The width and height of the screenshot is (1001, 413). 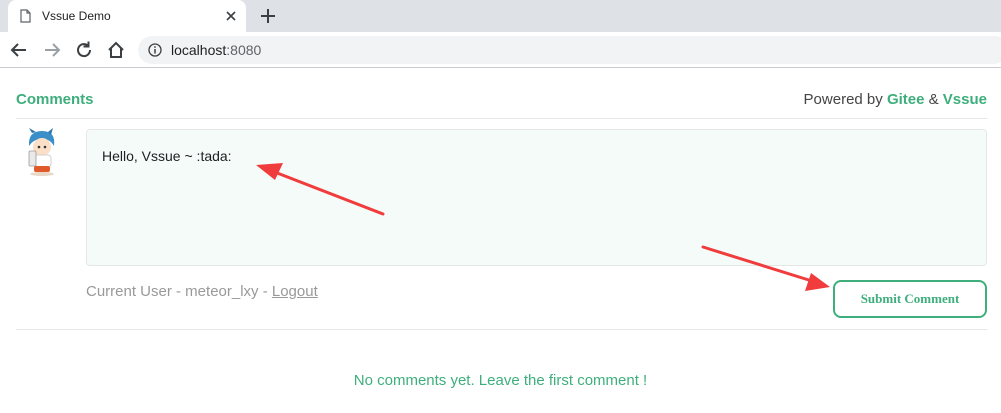 I want to click on address-bar: localhost:8080, so click(x=569, y=50).